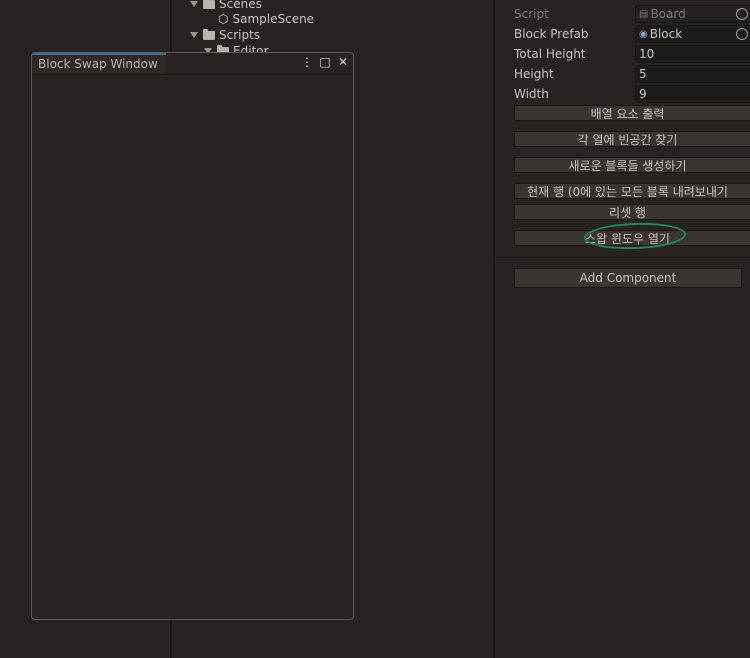 The height and width of the screenshot is (658, 750). I want to click on field-value: Block, so click(666, 34).